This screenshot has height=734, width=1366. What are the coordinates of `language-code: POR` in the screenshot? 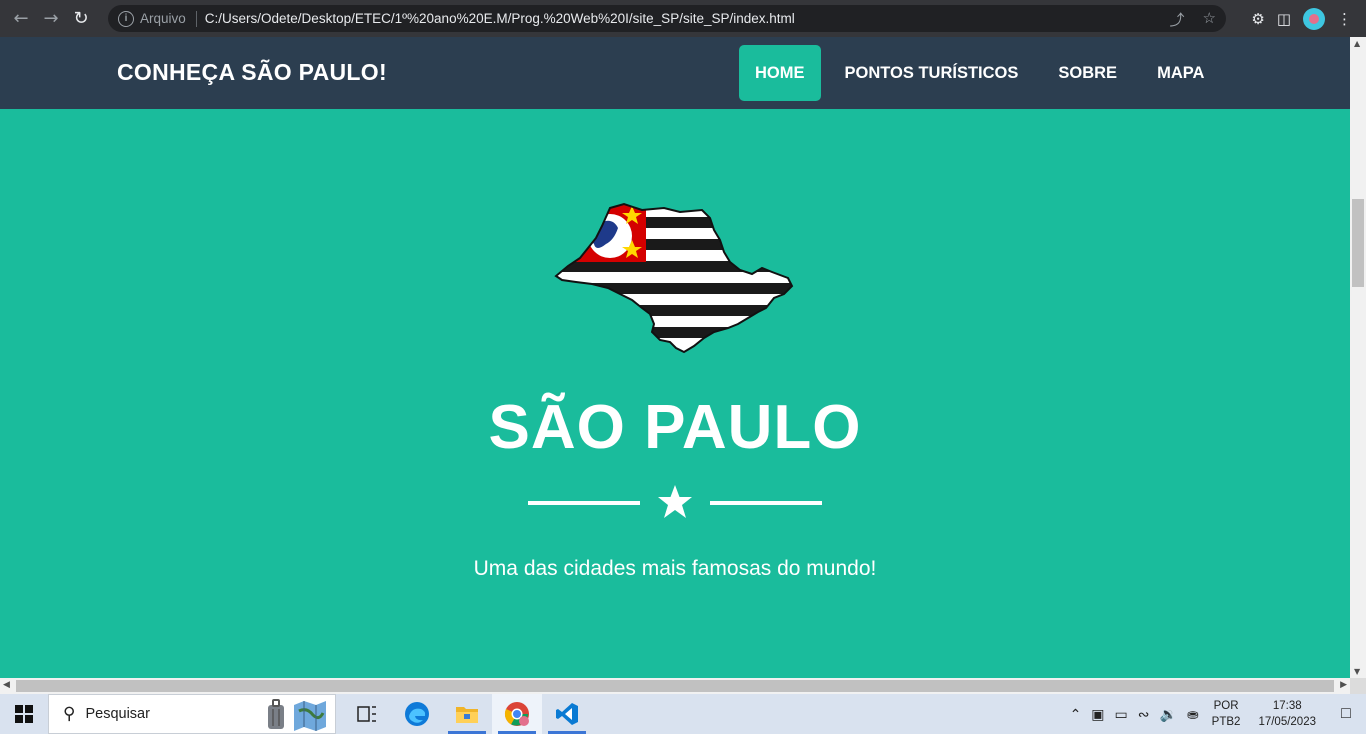 It's located at (1226, 706).